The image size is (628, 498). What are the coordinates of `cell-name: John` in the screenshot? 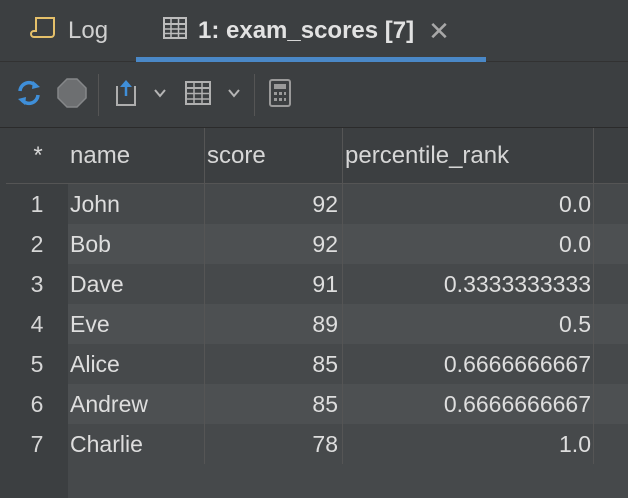 It's located at (136, 204).